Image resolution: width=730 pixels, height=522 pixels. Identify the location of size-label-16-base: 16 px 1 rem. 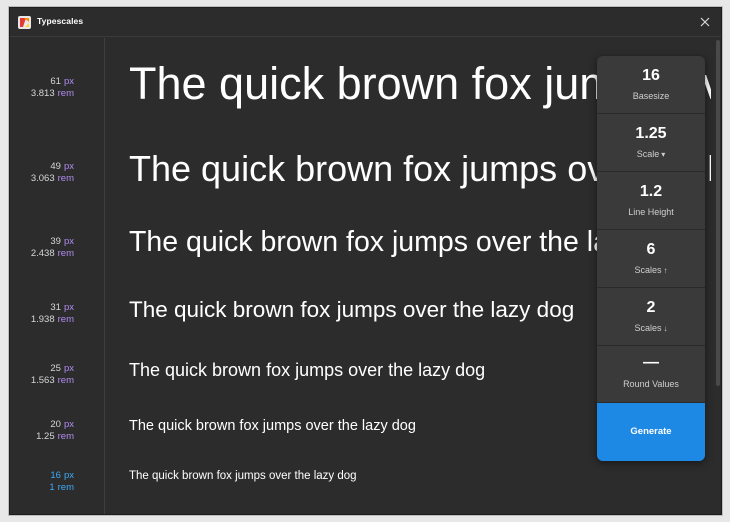
(61, 481).